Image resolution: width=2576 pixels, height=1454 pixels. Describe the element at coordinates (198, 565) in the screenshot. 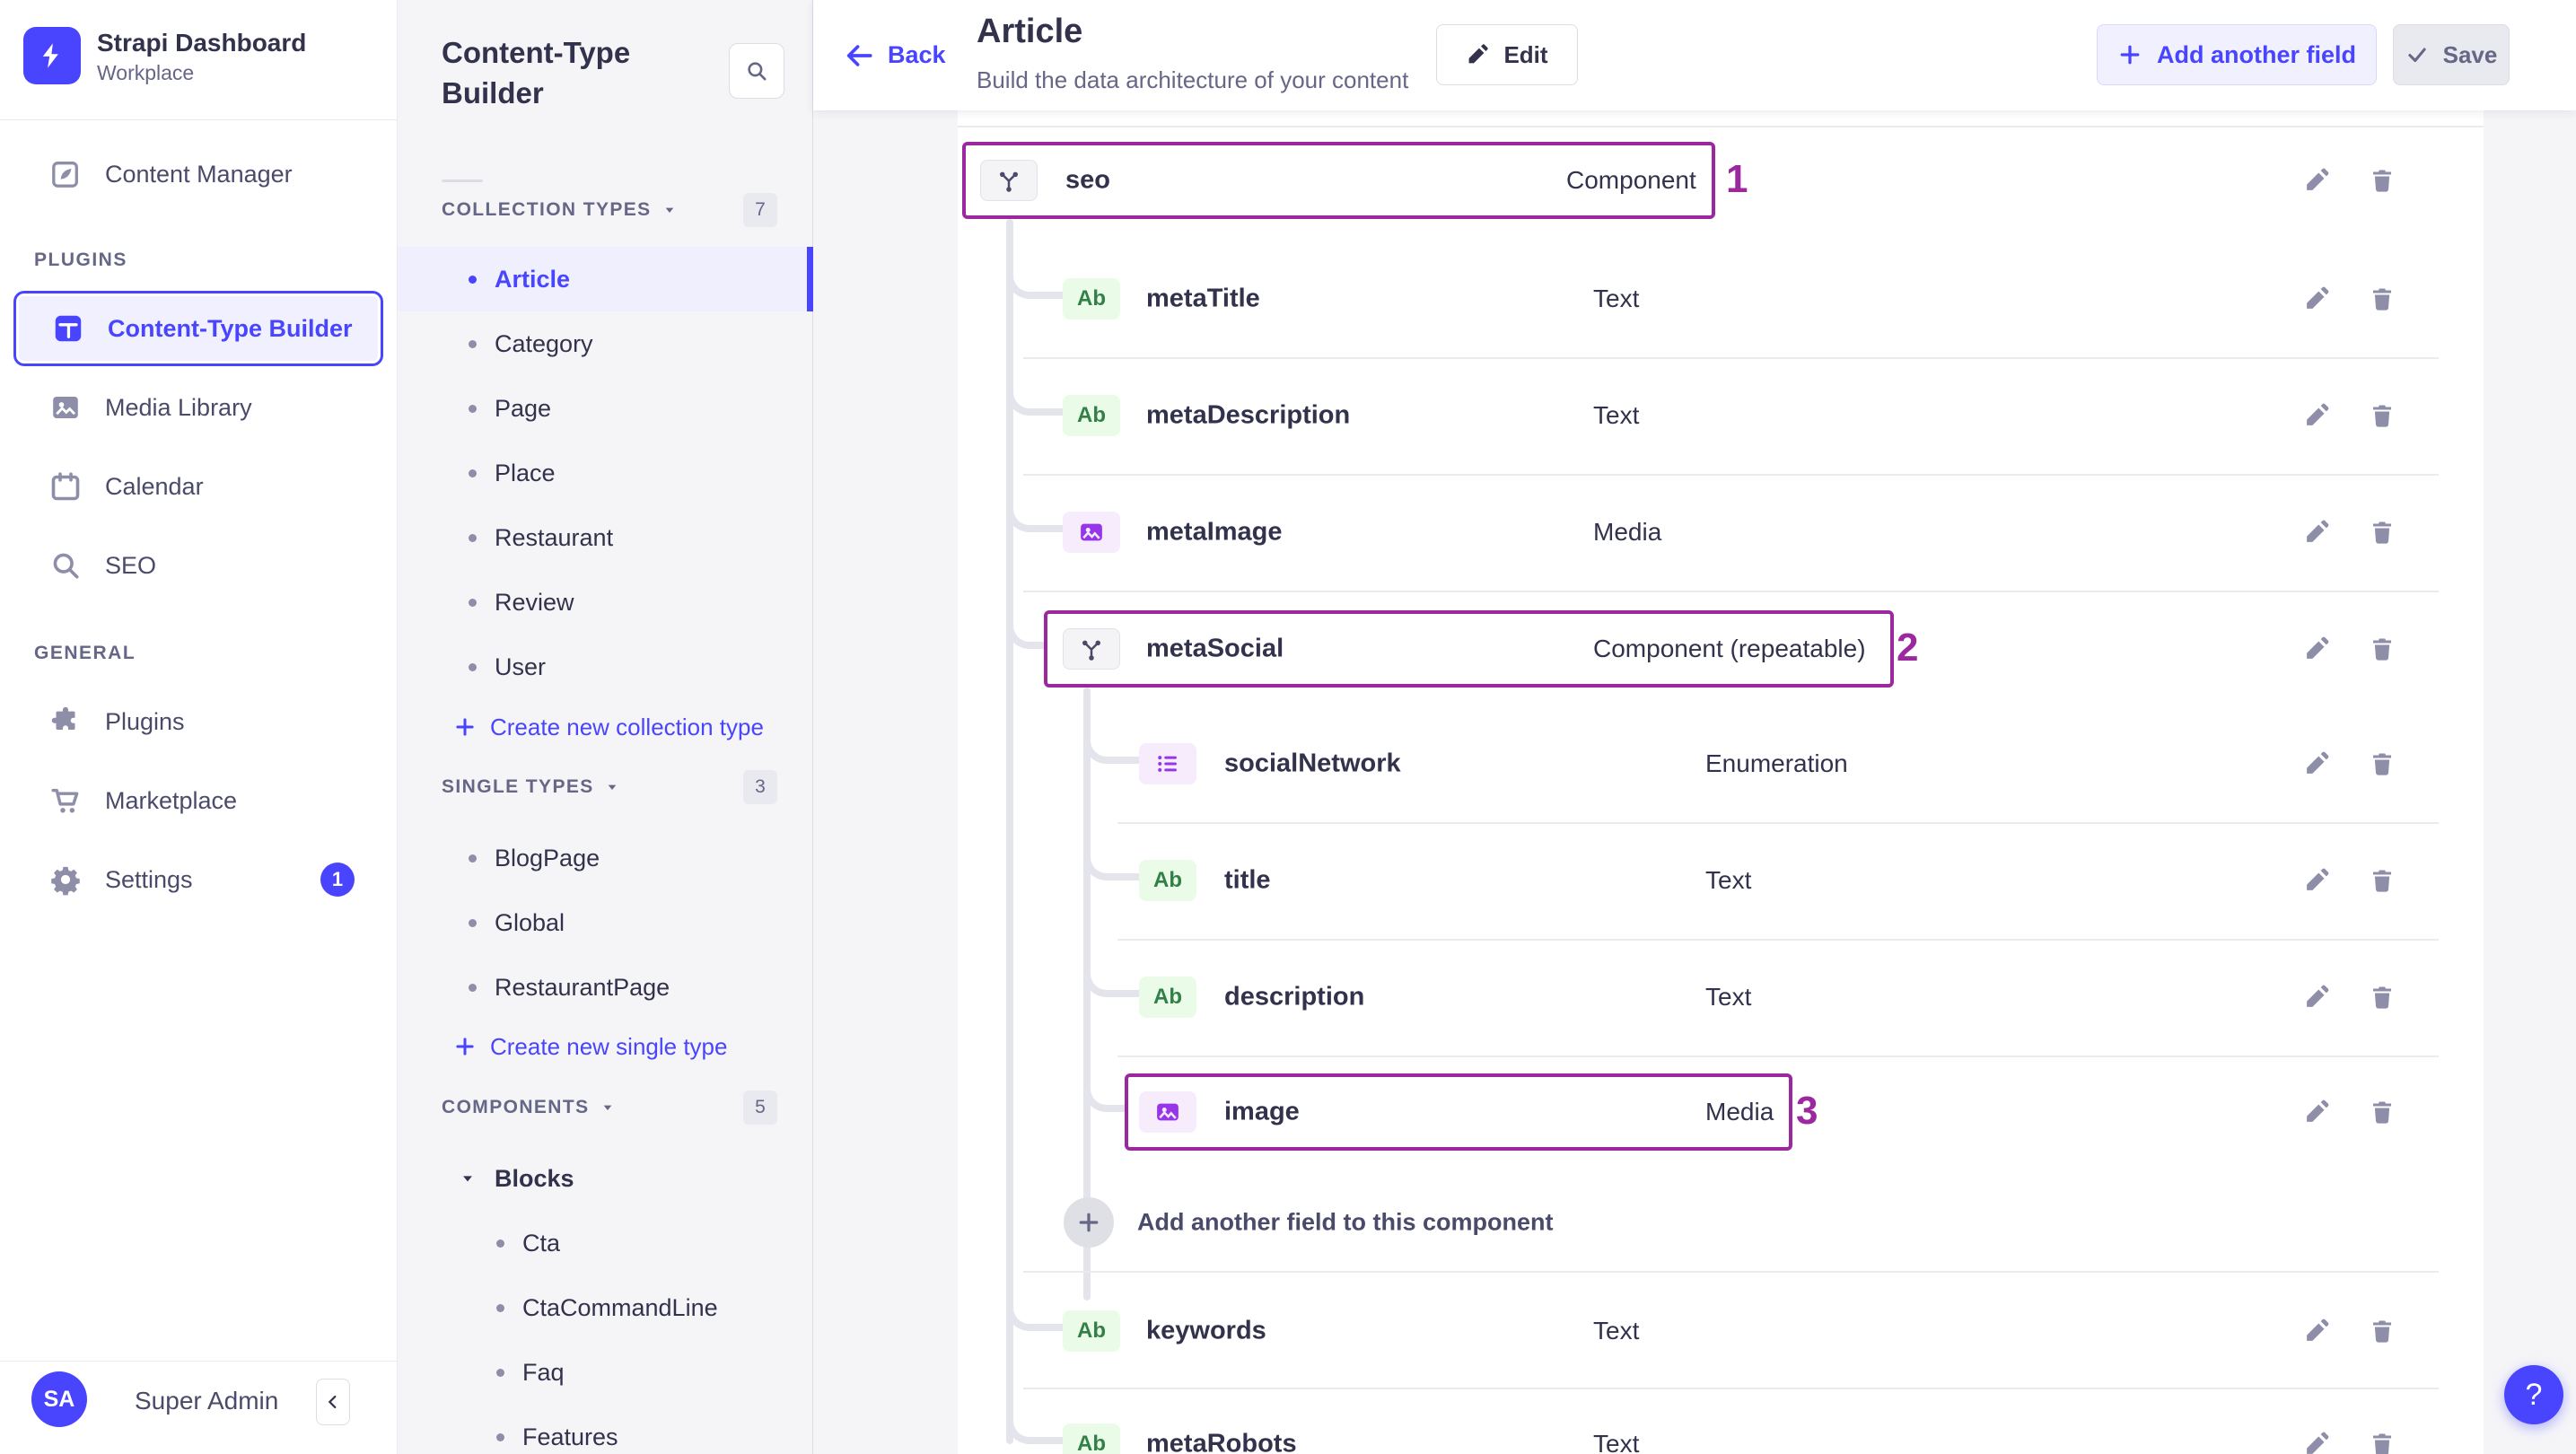

I see `sidebar-item-seo: SEO` at that location.